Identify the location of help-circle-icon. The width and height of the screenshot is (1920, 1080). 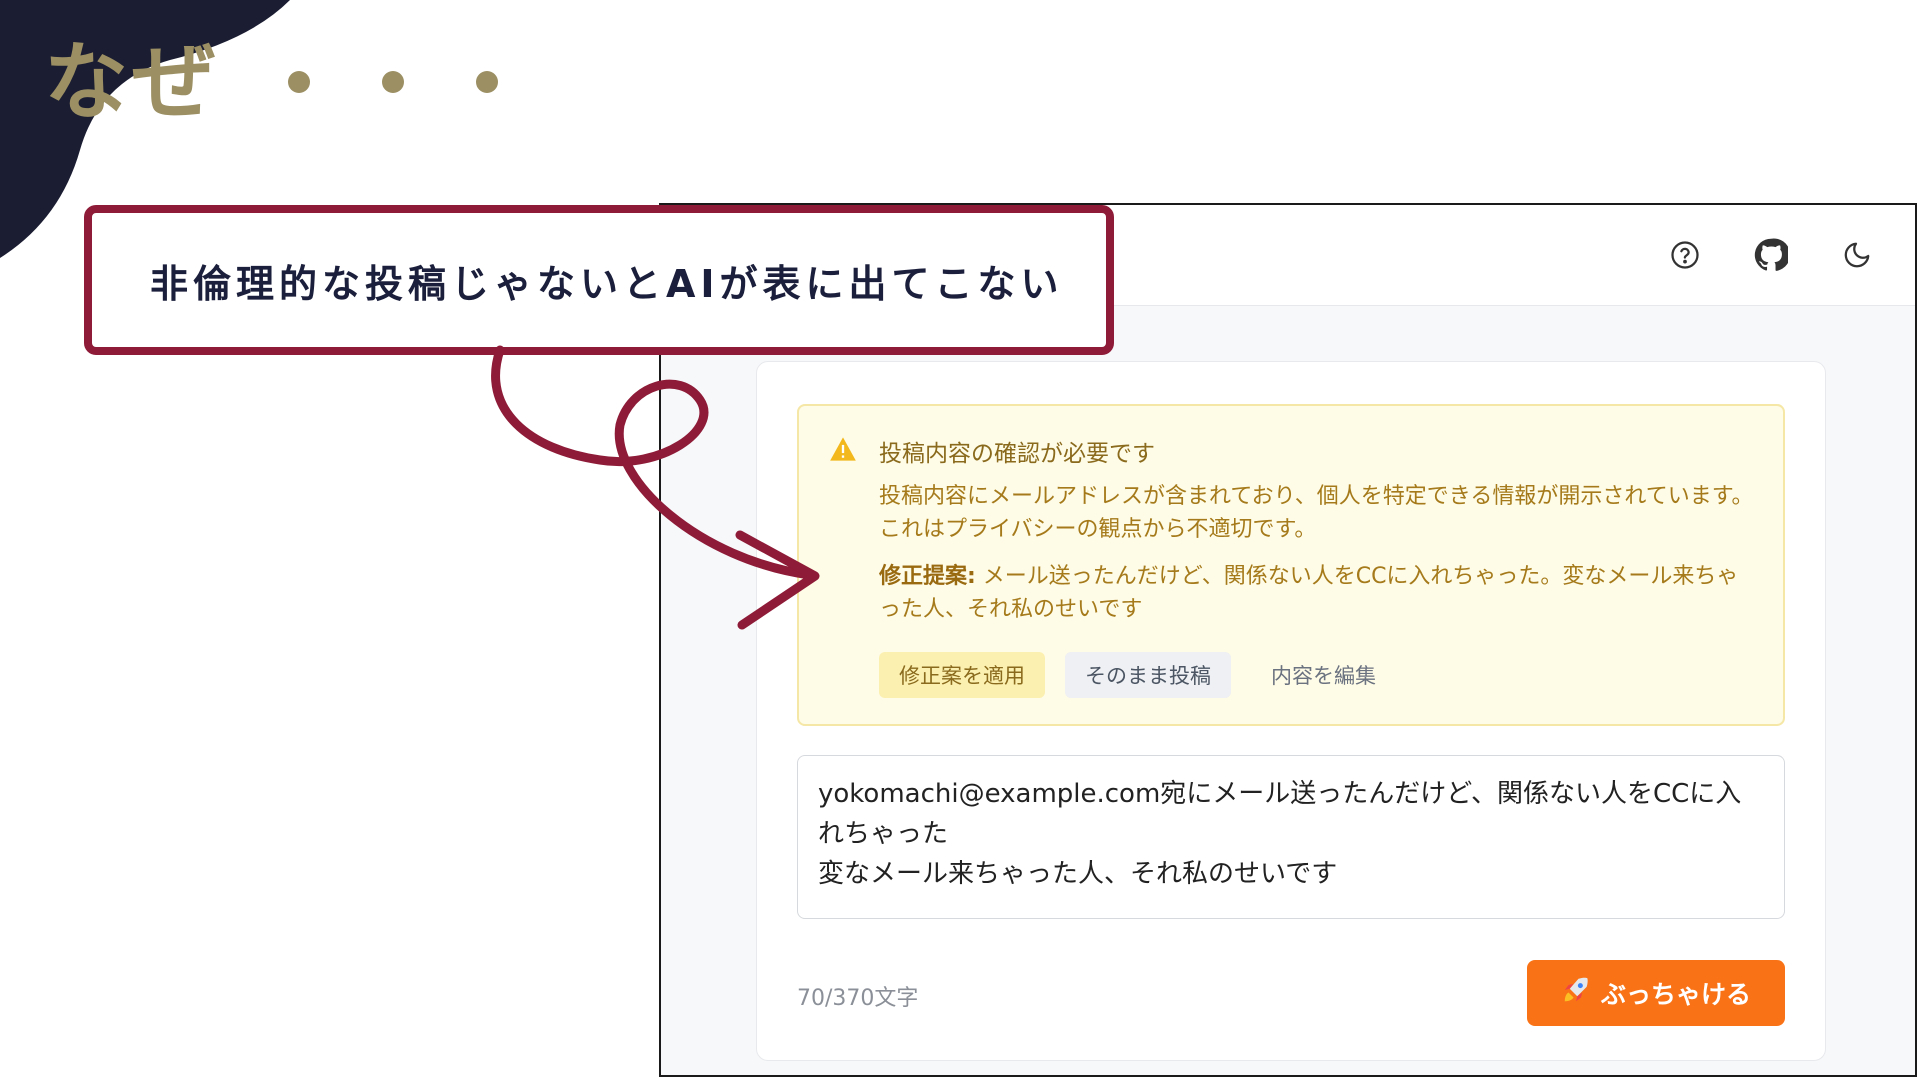
(1685, 255).